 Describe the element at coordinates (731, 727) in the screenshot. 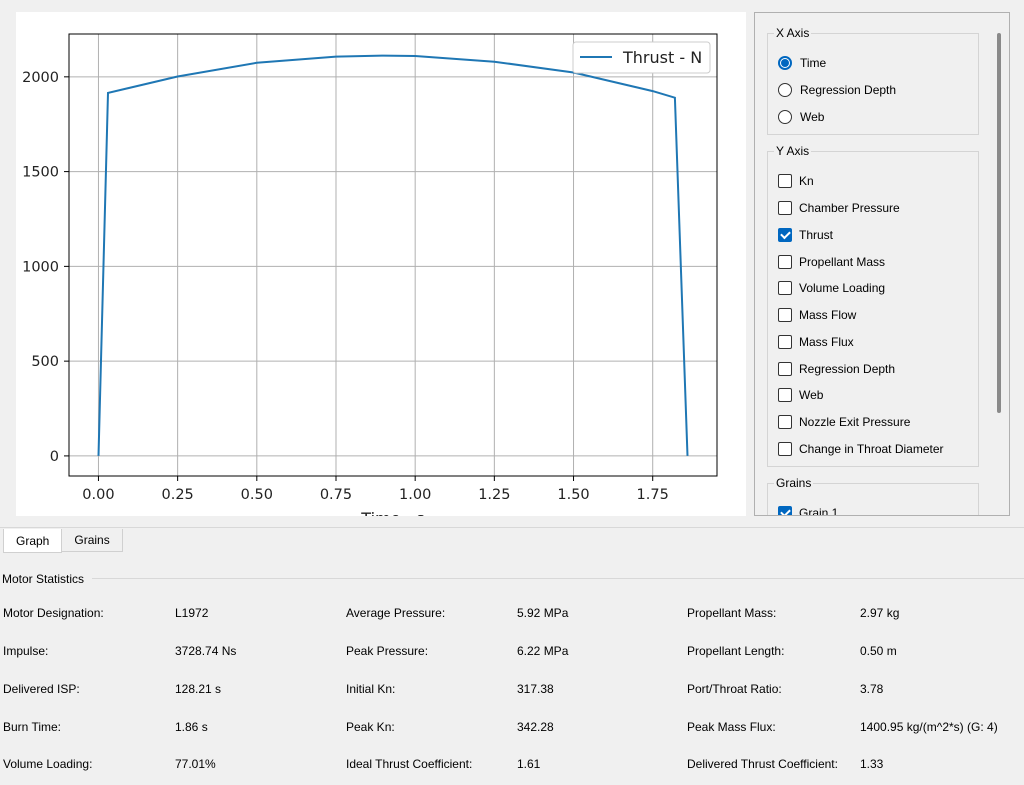

I see `stat-label: Peak Mass Flux:` at that location.